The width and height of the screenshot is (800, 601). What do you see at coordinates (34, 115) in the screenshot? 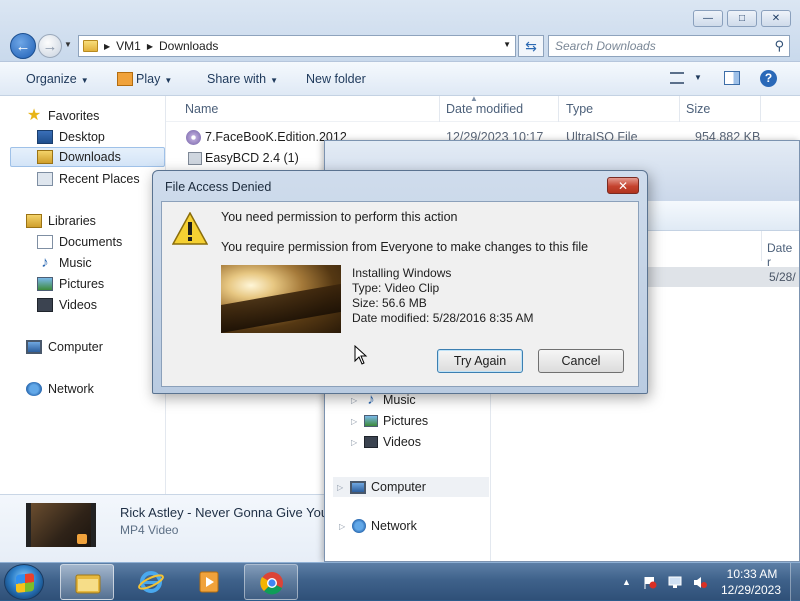
I see `star-icon: ★` at bounding box center [34, 115].